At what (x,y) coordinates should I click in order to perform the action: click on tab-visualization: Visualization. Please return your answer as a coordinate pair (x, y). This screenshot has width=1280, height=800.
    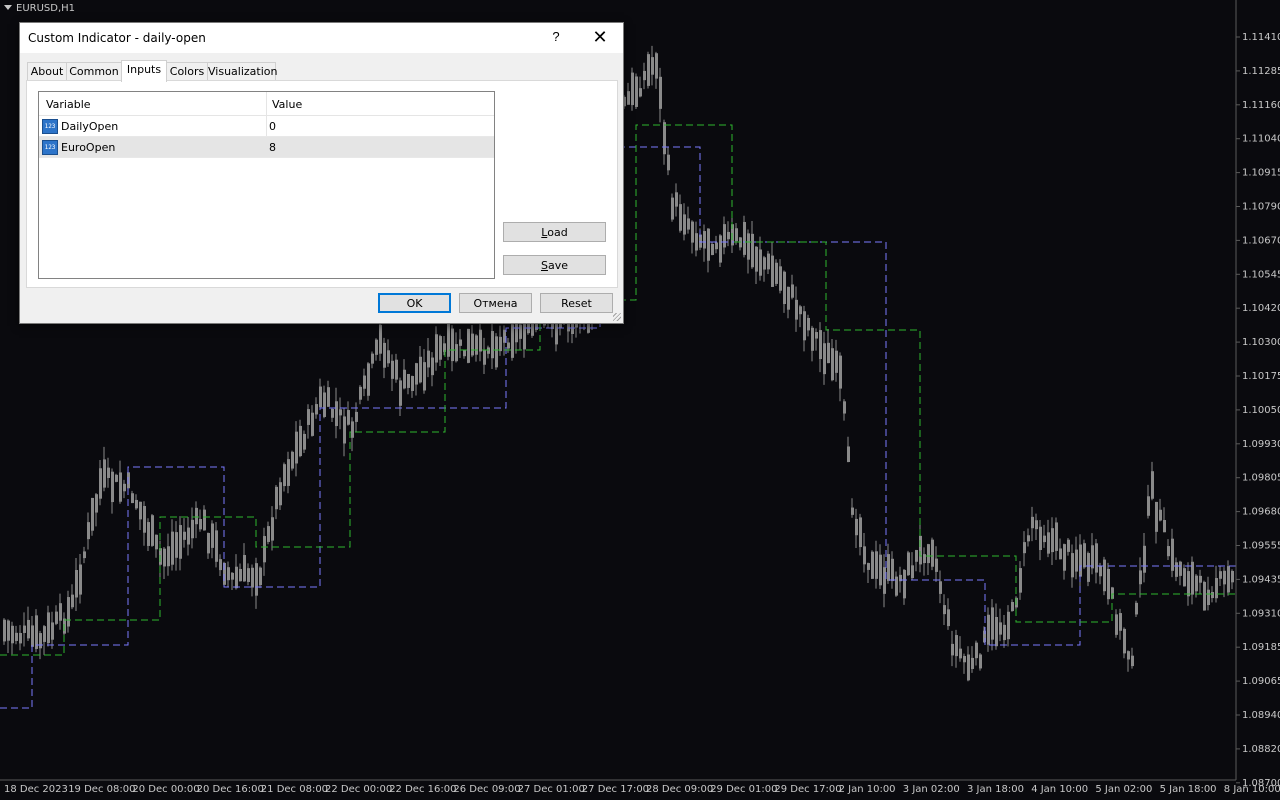
    Looking at the image, I should click on (242, 71).